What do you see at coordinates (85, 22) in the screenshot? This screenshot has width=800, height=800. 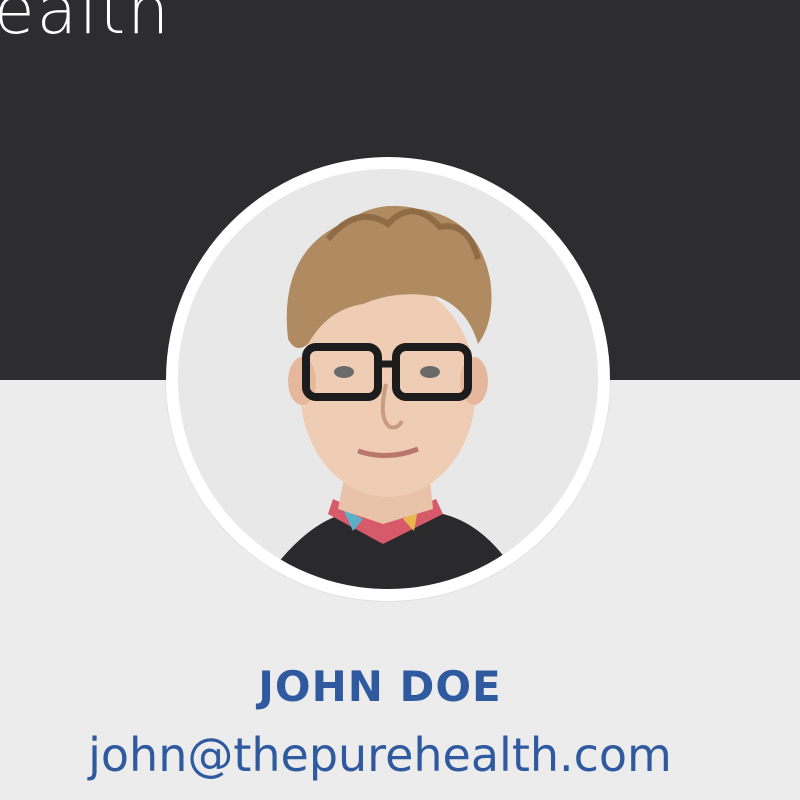 I see `brand-logo: ealth` at bounding box center [85, 22].